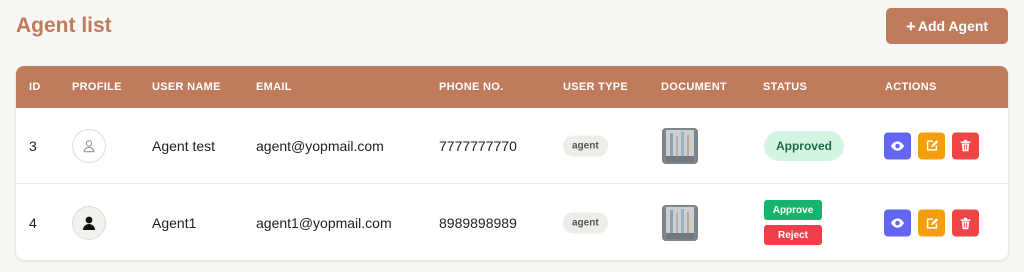 This screenshot has height=272, width=1024. Describe the element at coordinates (33, 145) in the screenshot. I see `row-id: 3` at that location.